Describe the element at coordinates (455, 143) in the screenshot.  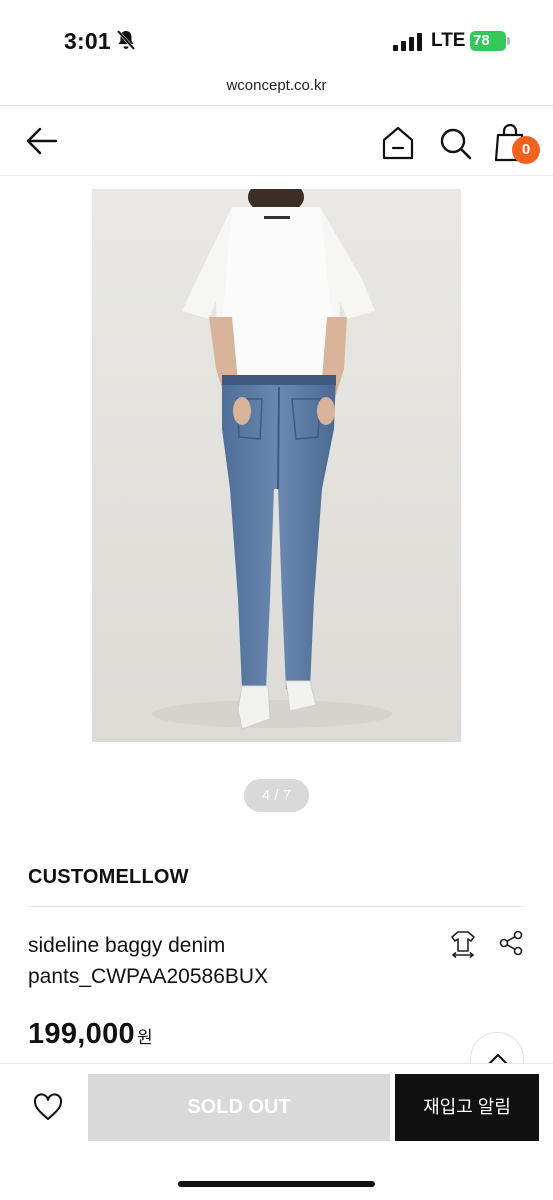
I see `search-icon` at that location.